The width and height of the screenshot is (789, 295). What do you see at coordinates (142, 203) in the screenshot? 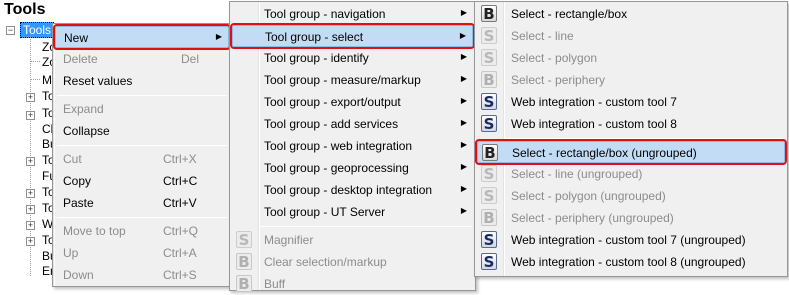
I see `menu-item-paste: Paste Ctrl+V` at bounding box center [142, 203].